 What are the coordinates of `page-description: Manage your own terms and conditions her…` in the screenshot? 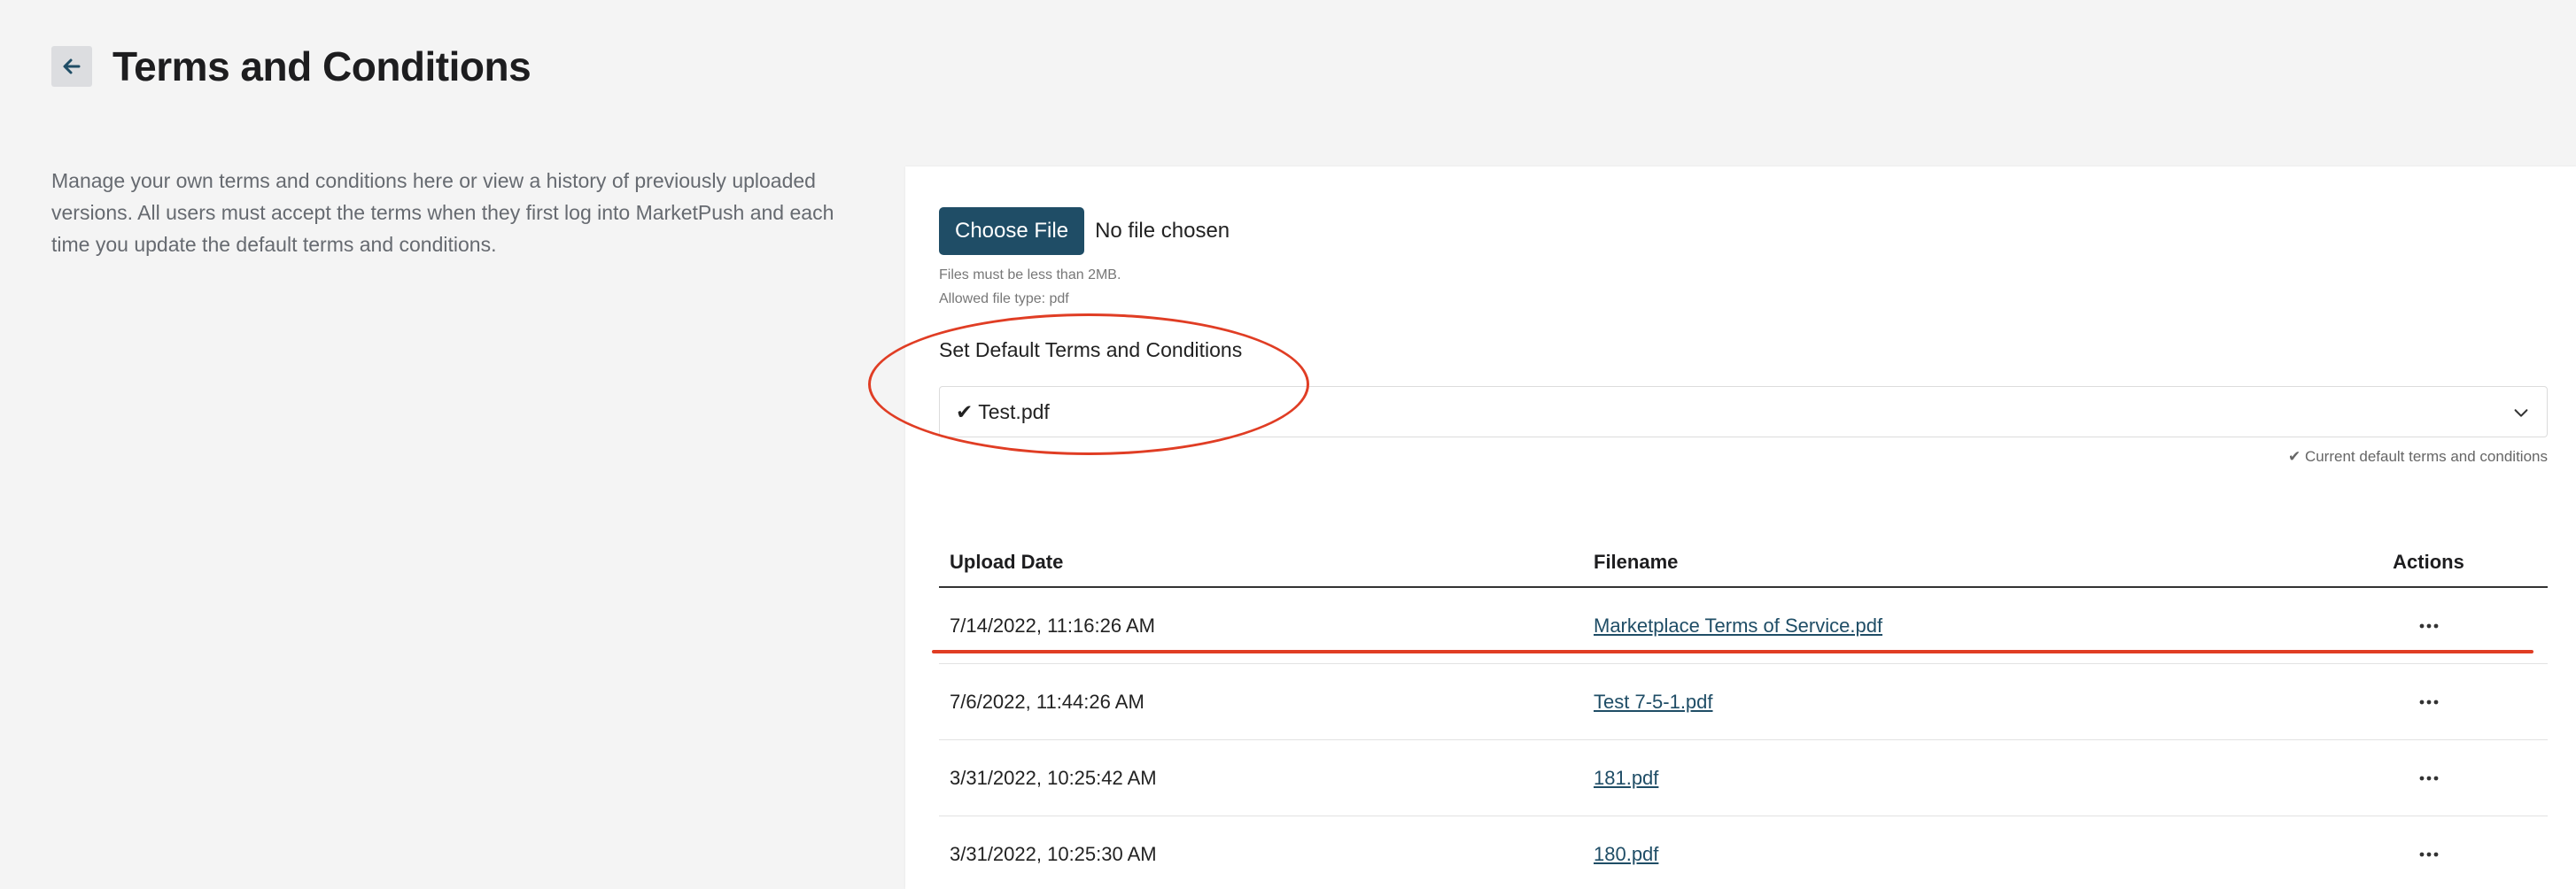 It's located at (442, 212).